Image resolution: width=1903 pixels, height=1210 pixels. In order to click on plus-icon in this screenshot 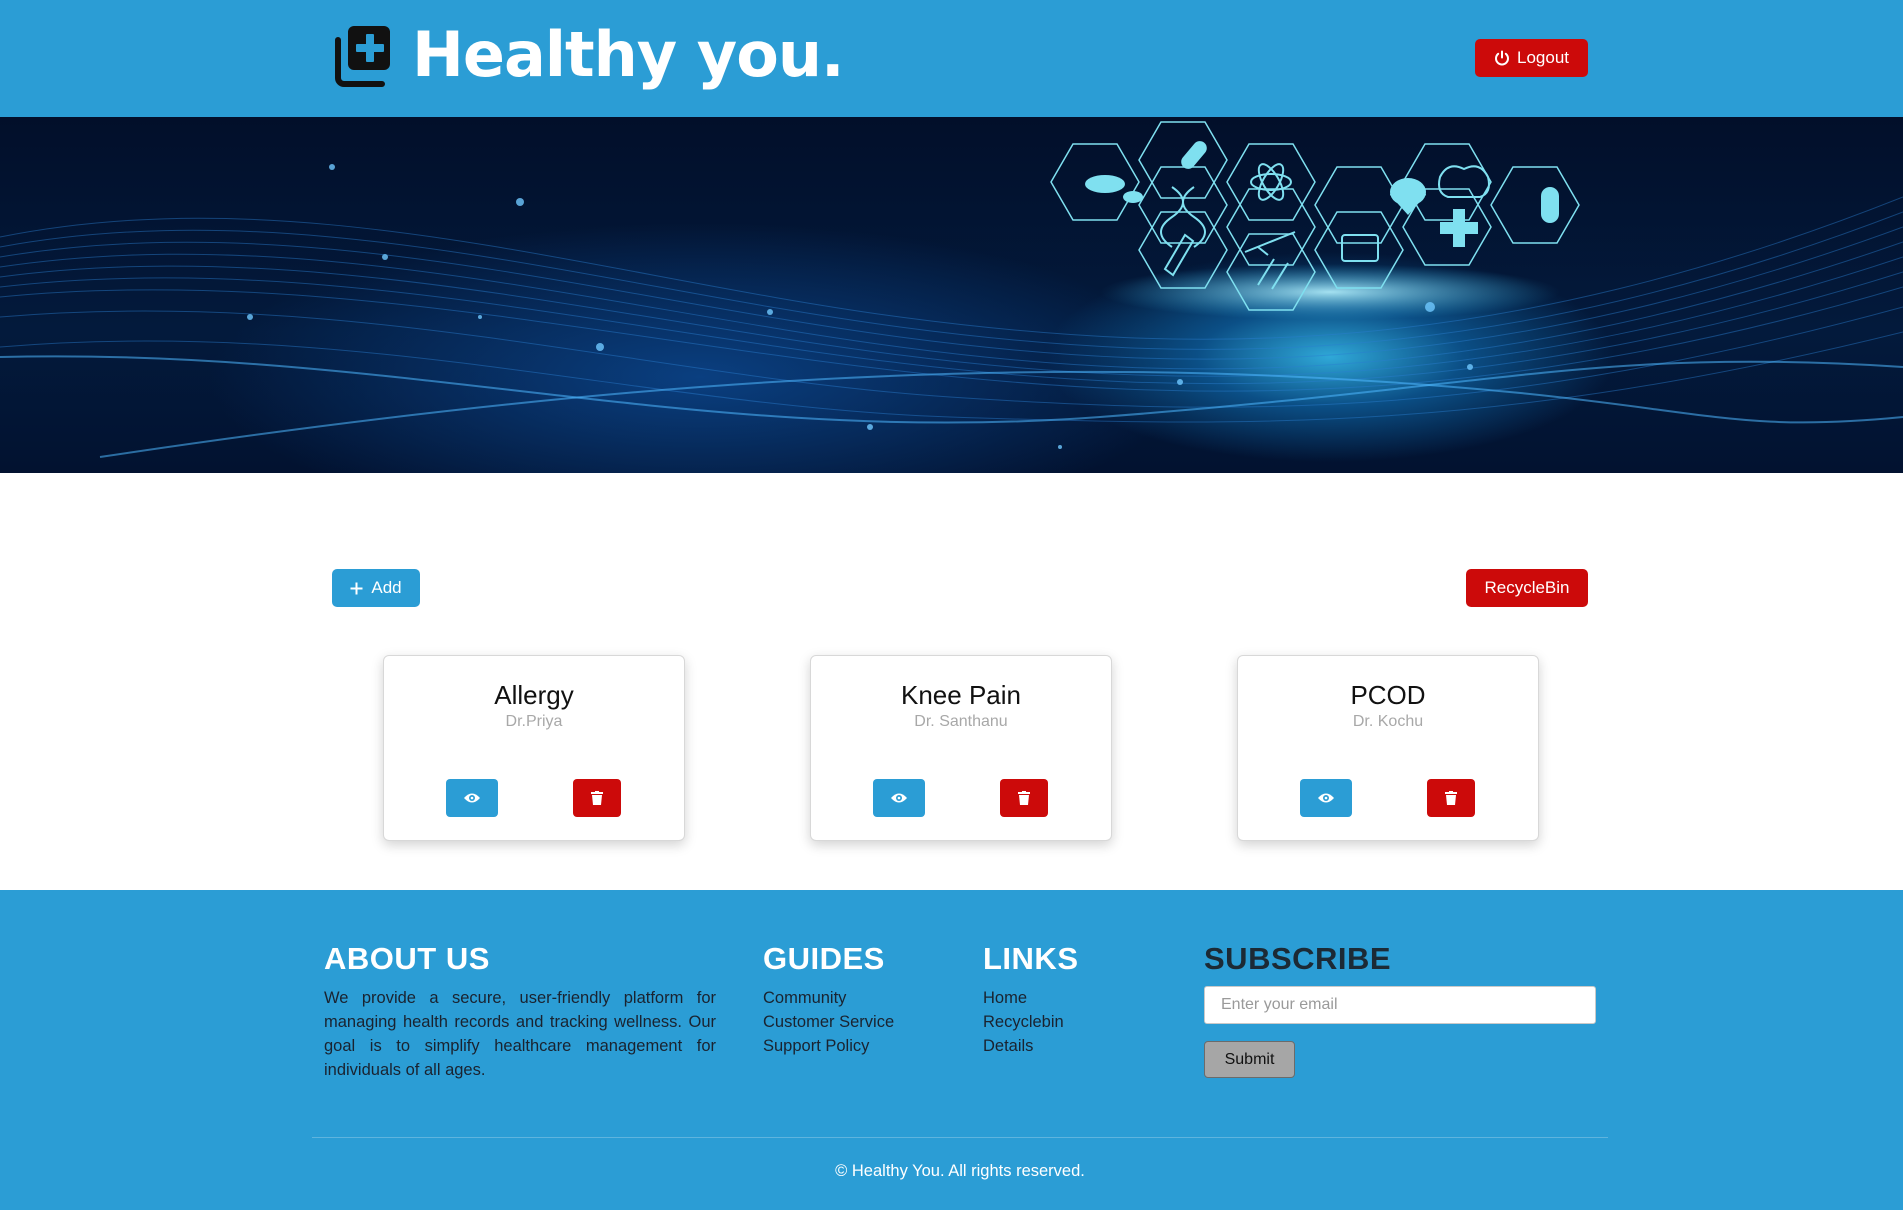, I will do `click(356, 588)`.